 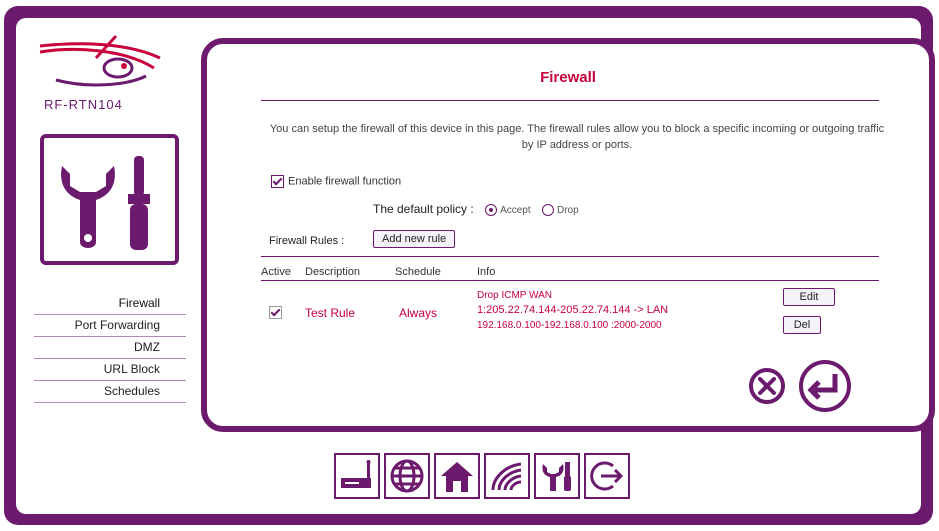 What do you see at coordinates (486, 272) in the screenshot?
I see `header-info: Info` at bounding box center [486, 272].